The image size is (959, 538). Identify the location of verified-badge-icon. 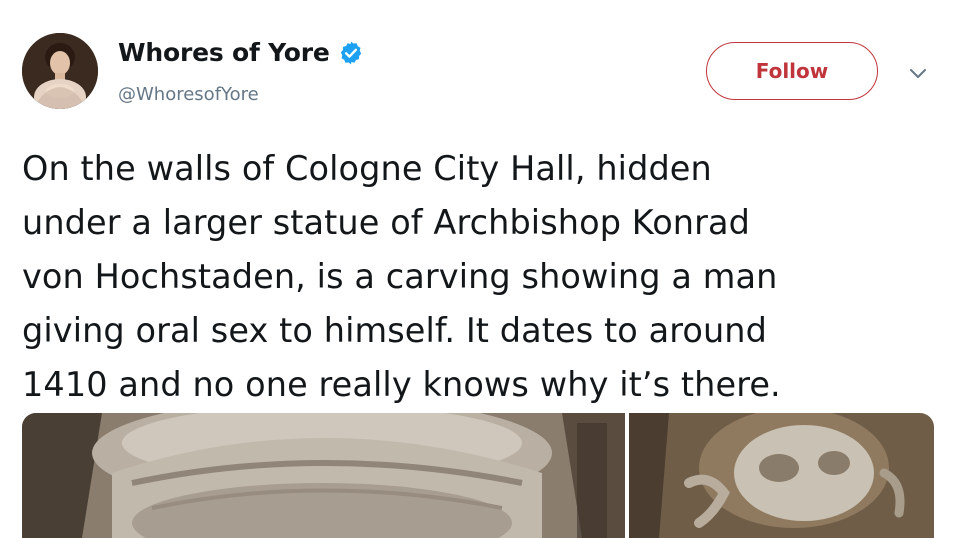
(351, 53).